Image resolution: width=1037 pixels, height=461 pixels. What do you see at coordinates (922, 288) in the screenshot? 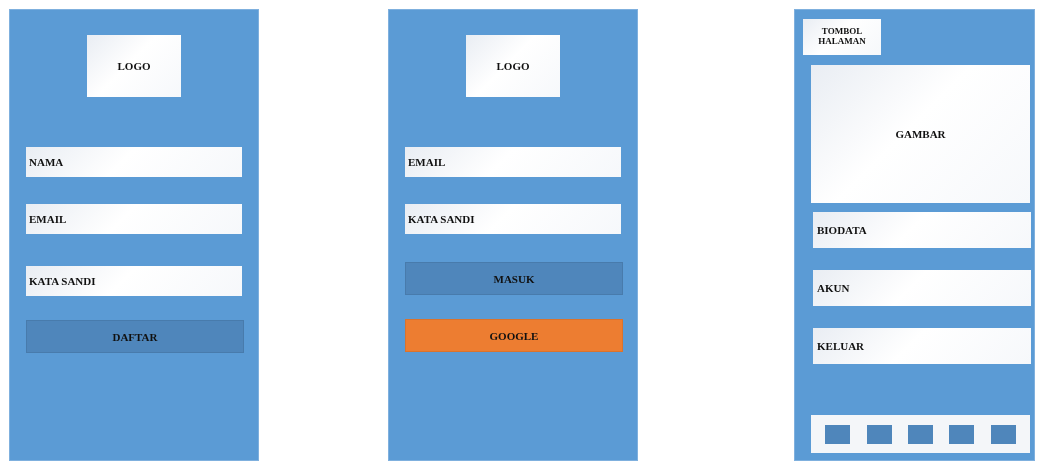
I see `menu-item: AKUN` at bounding box center [922, 288].